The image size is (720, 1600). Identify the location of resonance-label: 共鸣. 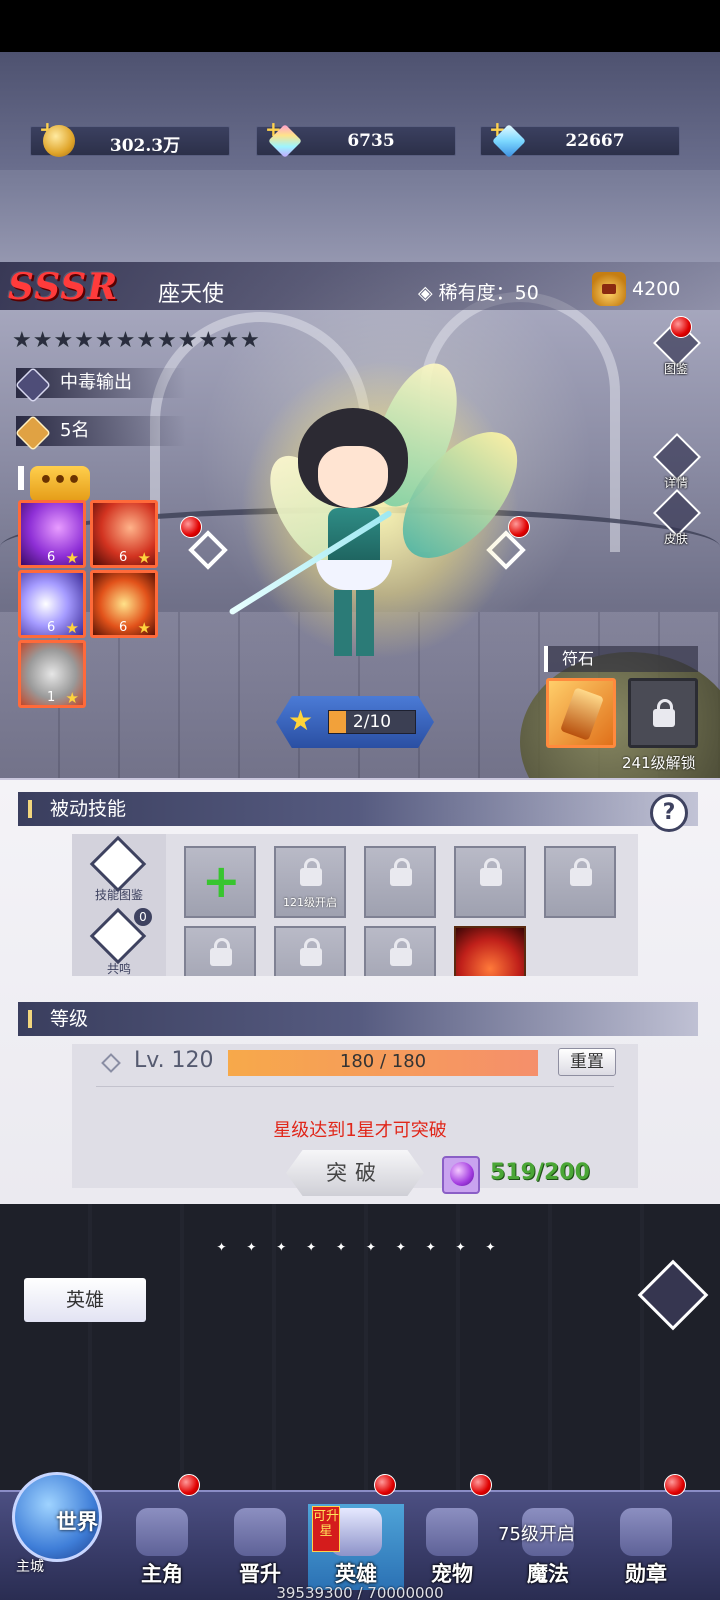
(118, 969).